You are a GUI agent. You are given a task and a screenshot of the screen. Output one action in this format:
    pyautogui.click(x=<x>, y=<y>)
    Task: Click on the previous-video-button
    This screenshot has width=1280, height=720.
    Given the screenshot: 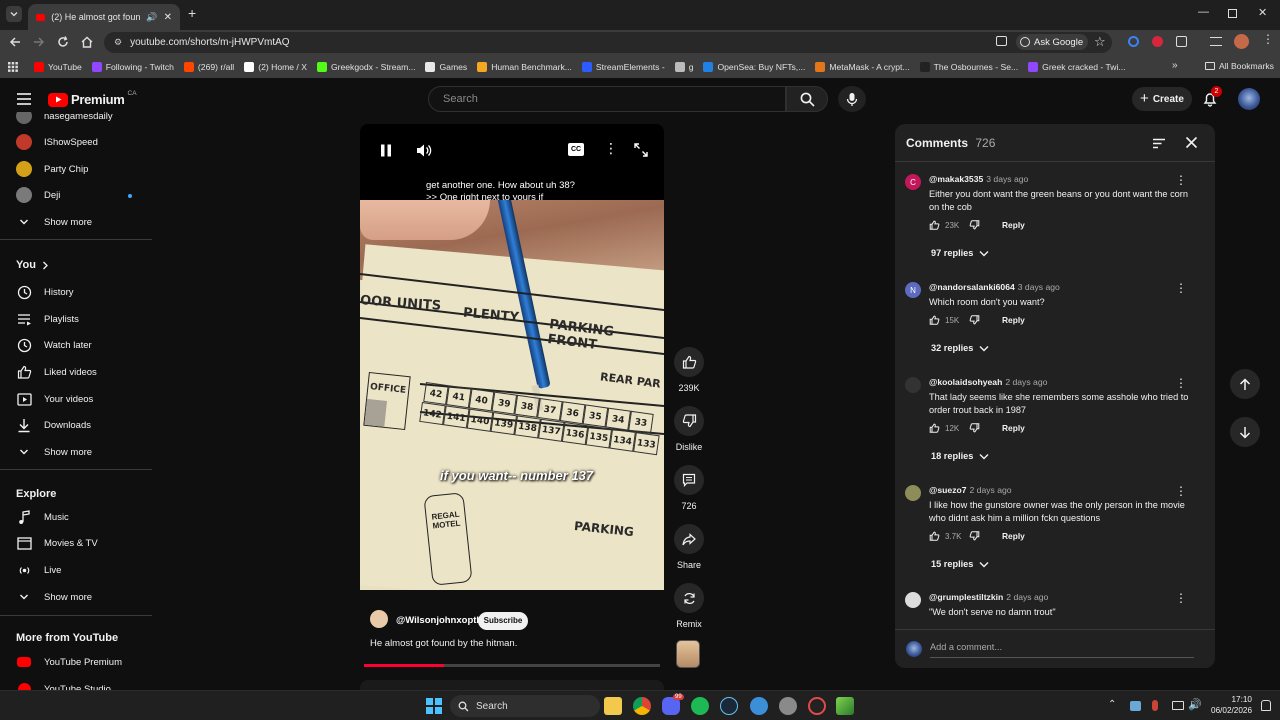 What is the action you would take?
    pyautogui.click(x=1245, y=384)
    